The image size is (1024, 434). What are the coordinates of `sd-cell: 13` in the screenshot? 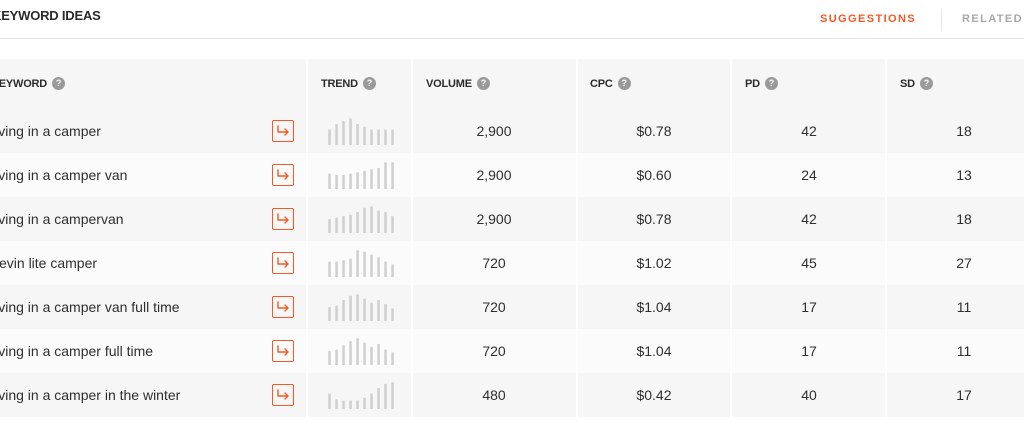 It's located at (964, 175).